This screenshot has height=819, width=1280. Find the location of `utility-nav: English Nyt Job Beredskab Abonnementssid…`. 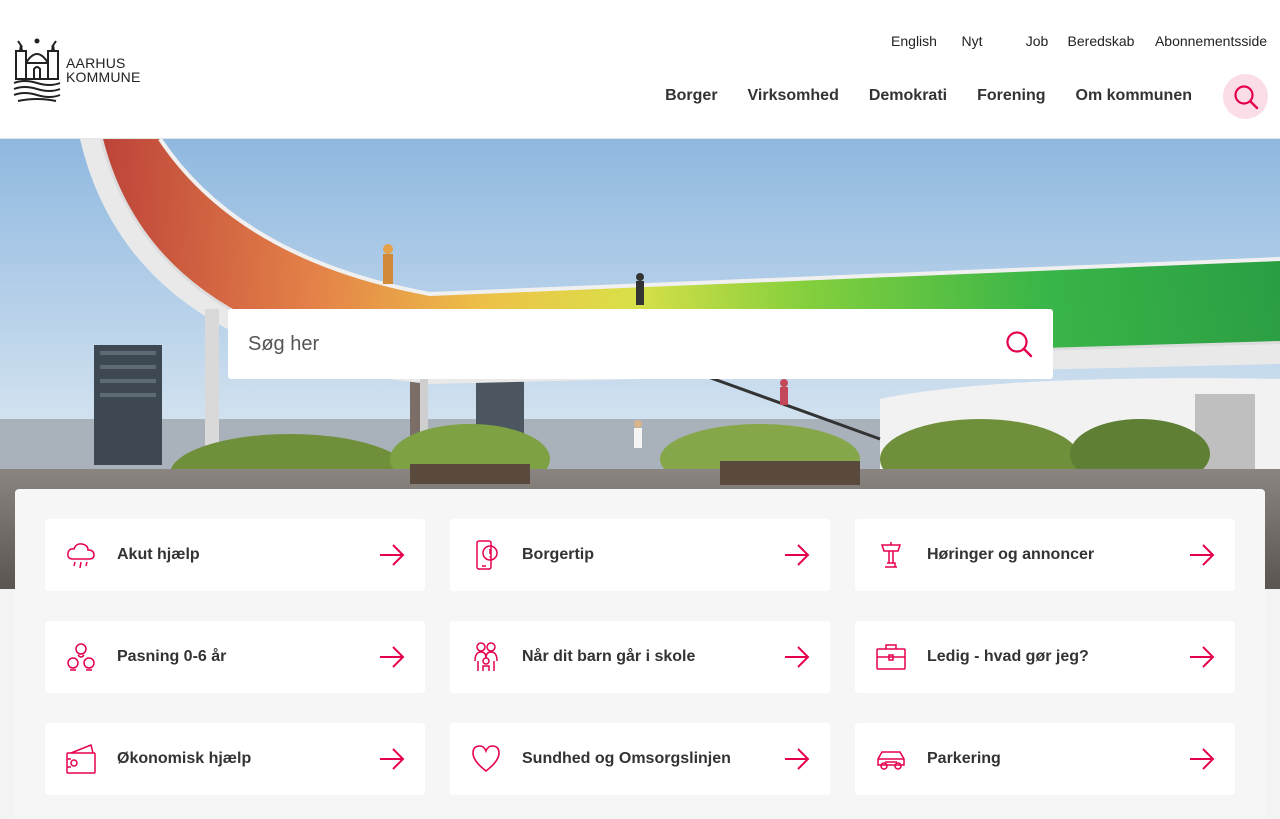

utility-nav: English Nyt Job Beredskab Abonnementssid… is located at coordinates (1075, 41).